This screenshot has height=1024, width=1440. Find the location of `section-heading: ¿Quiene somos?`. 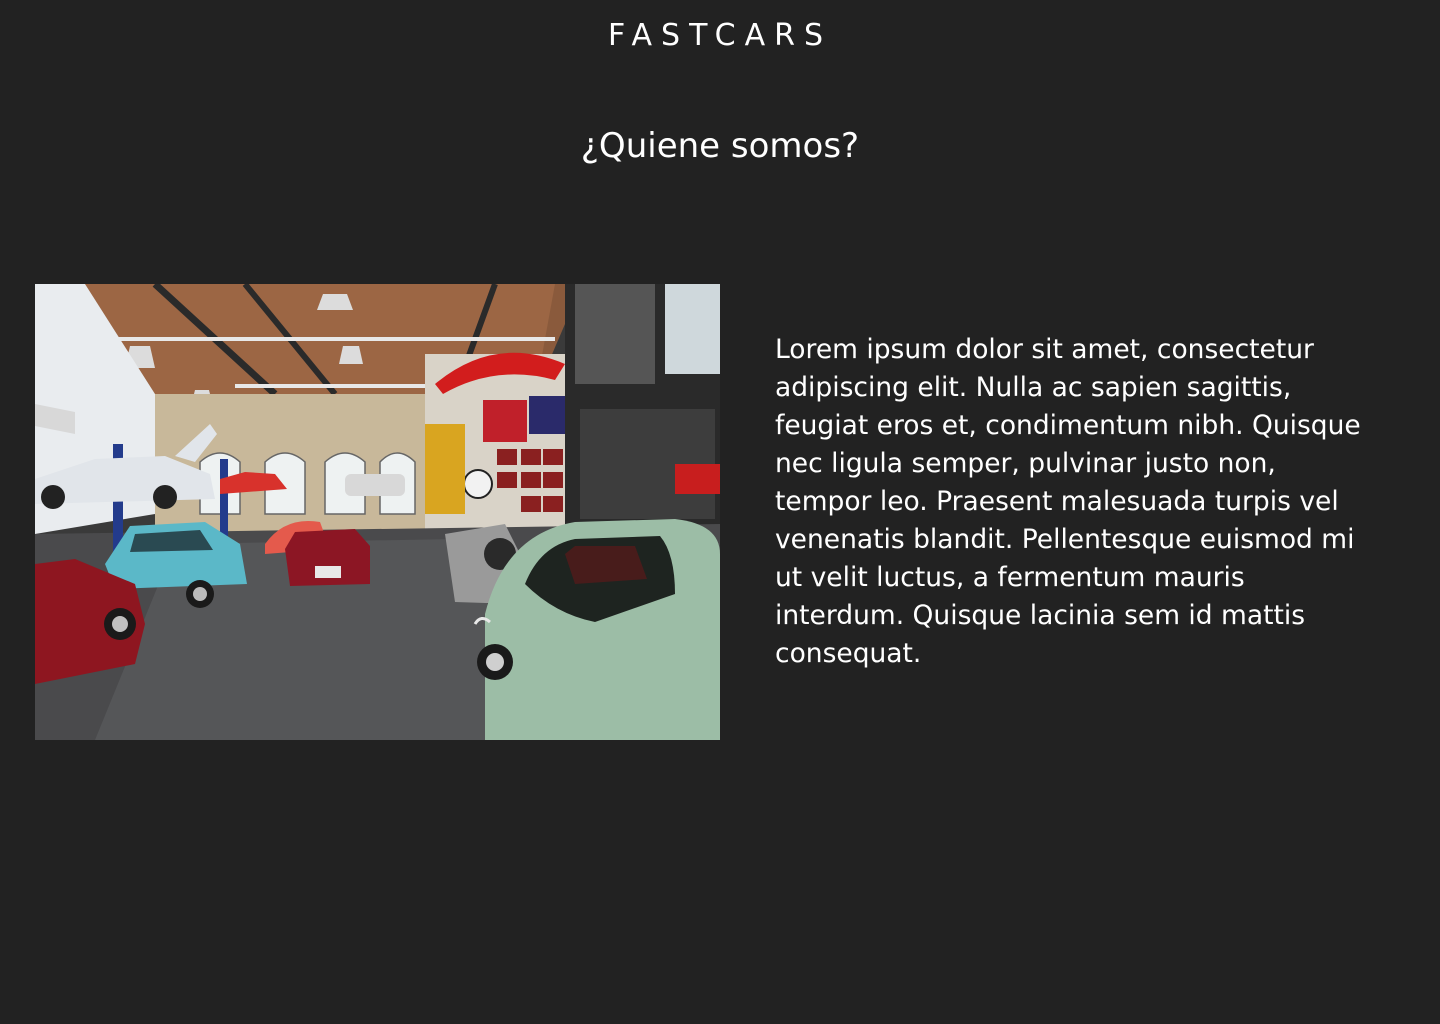

section-heading: ¿Quiene somos? is located at coordinates (720, 146).